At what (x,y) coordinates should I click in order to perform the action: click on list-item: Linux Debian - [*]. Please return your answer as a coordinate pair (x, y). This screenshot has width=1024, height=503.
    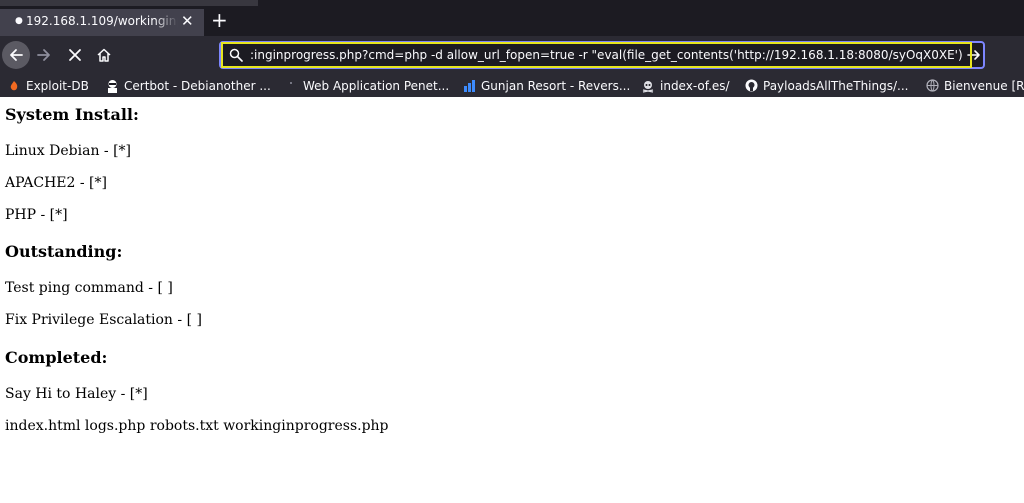
    Looking at the image, I should click on (68, 151).